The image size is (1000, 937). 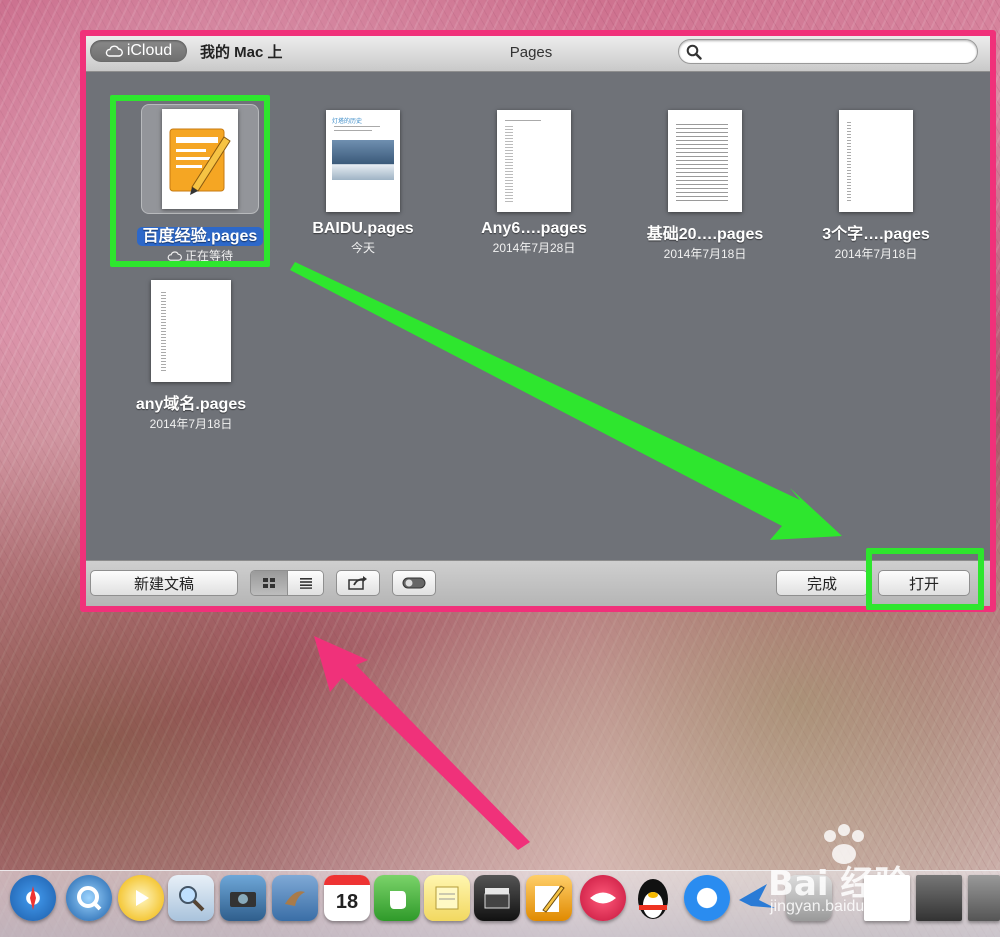 I want to click on quicktime-icon, so click(x=89, y=898).